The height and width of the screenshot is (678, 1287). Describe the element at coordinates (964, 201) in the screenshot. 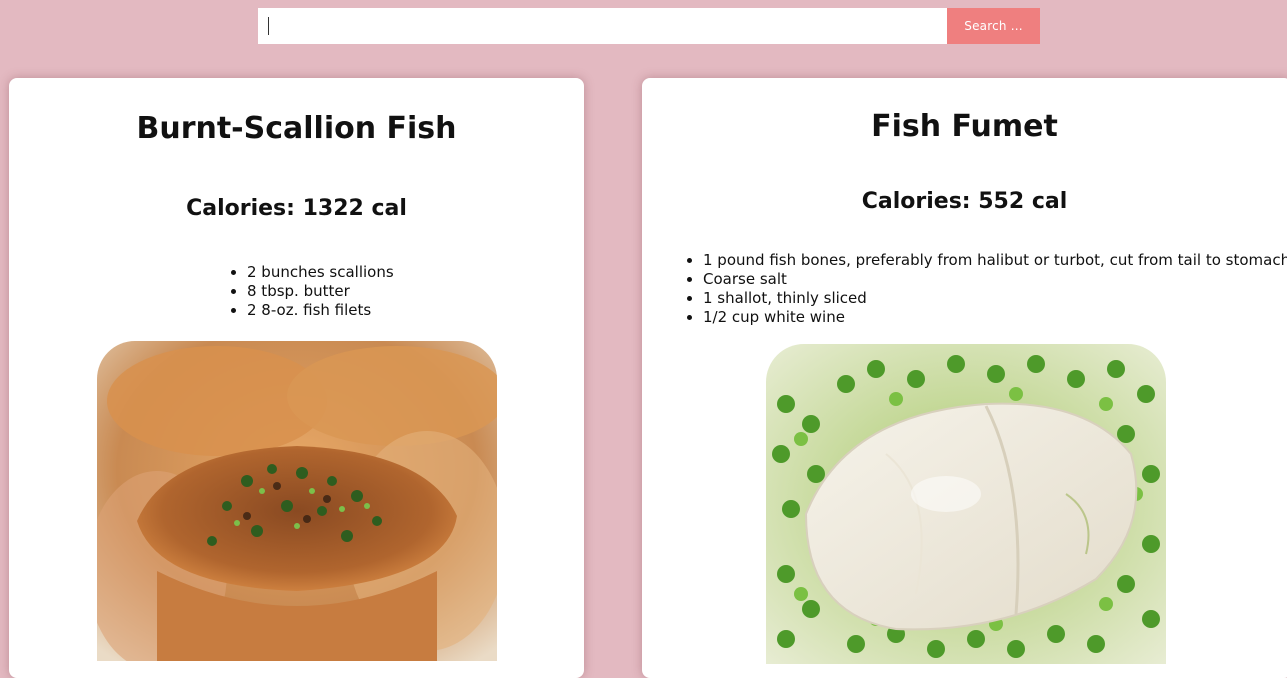

I see `recipe-calories: Calories: 552 cal` at that location.